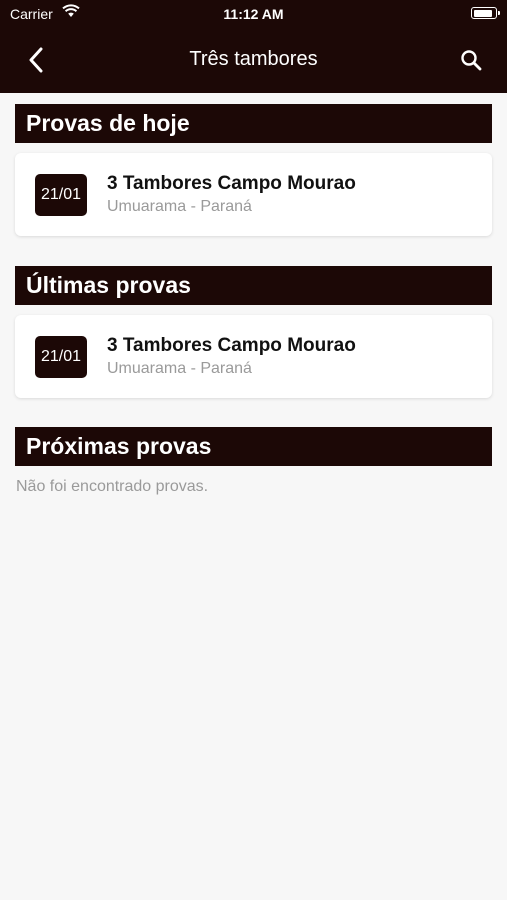 This screenshot has width=507, height=900. What do you see at coordinates (253, 446) in the screenshot?
I see `section-header-upcoming: Próximas provas` at bounding box center [253, 446].